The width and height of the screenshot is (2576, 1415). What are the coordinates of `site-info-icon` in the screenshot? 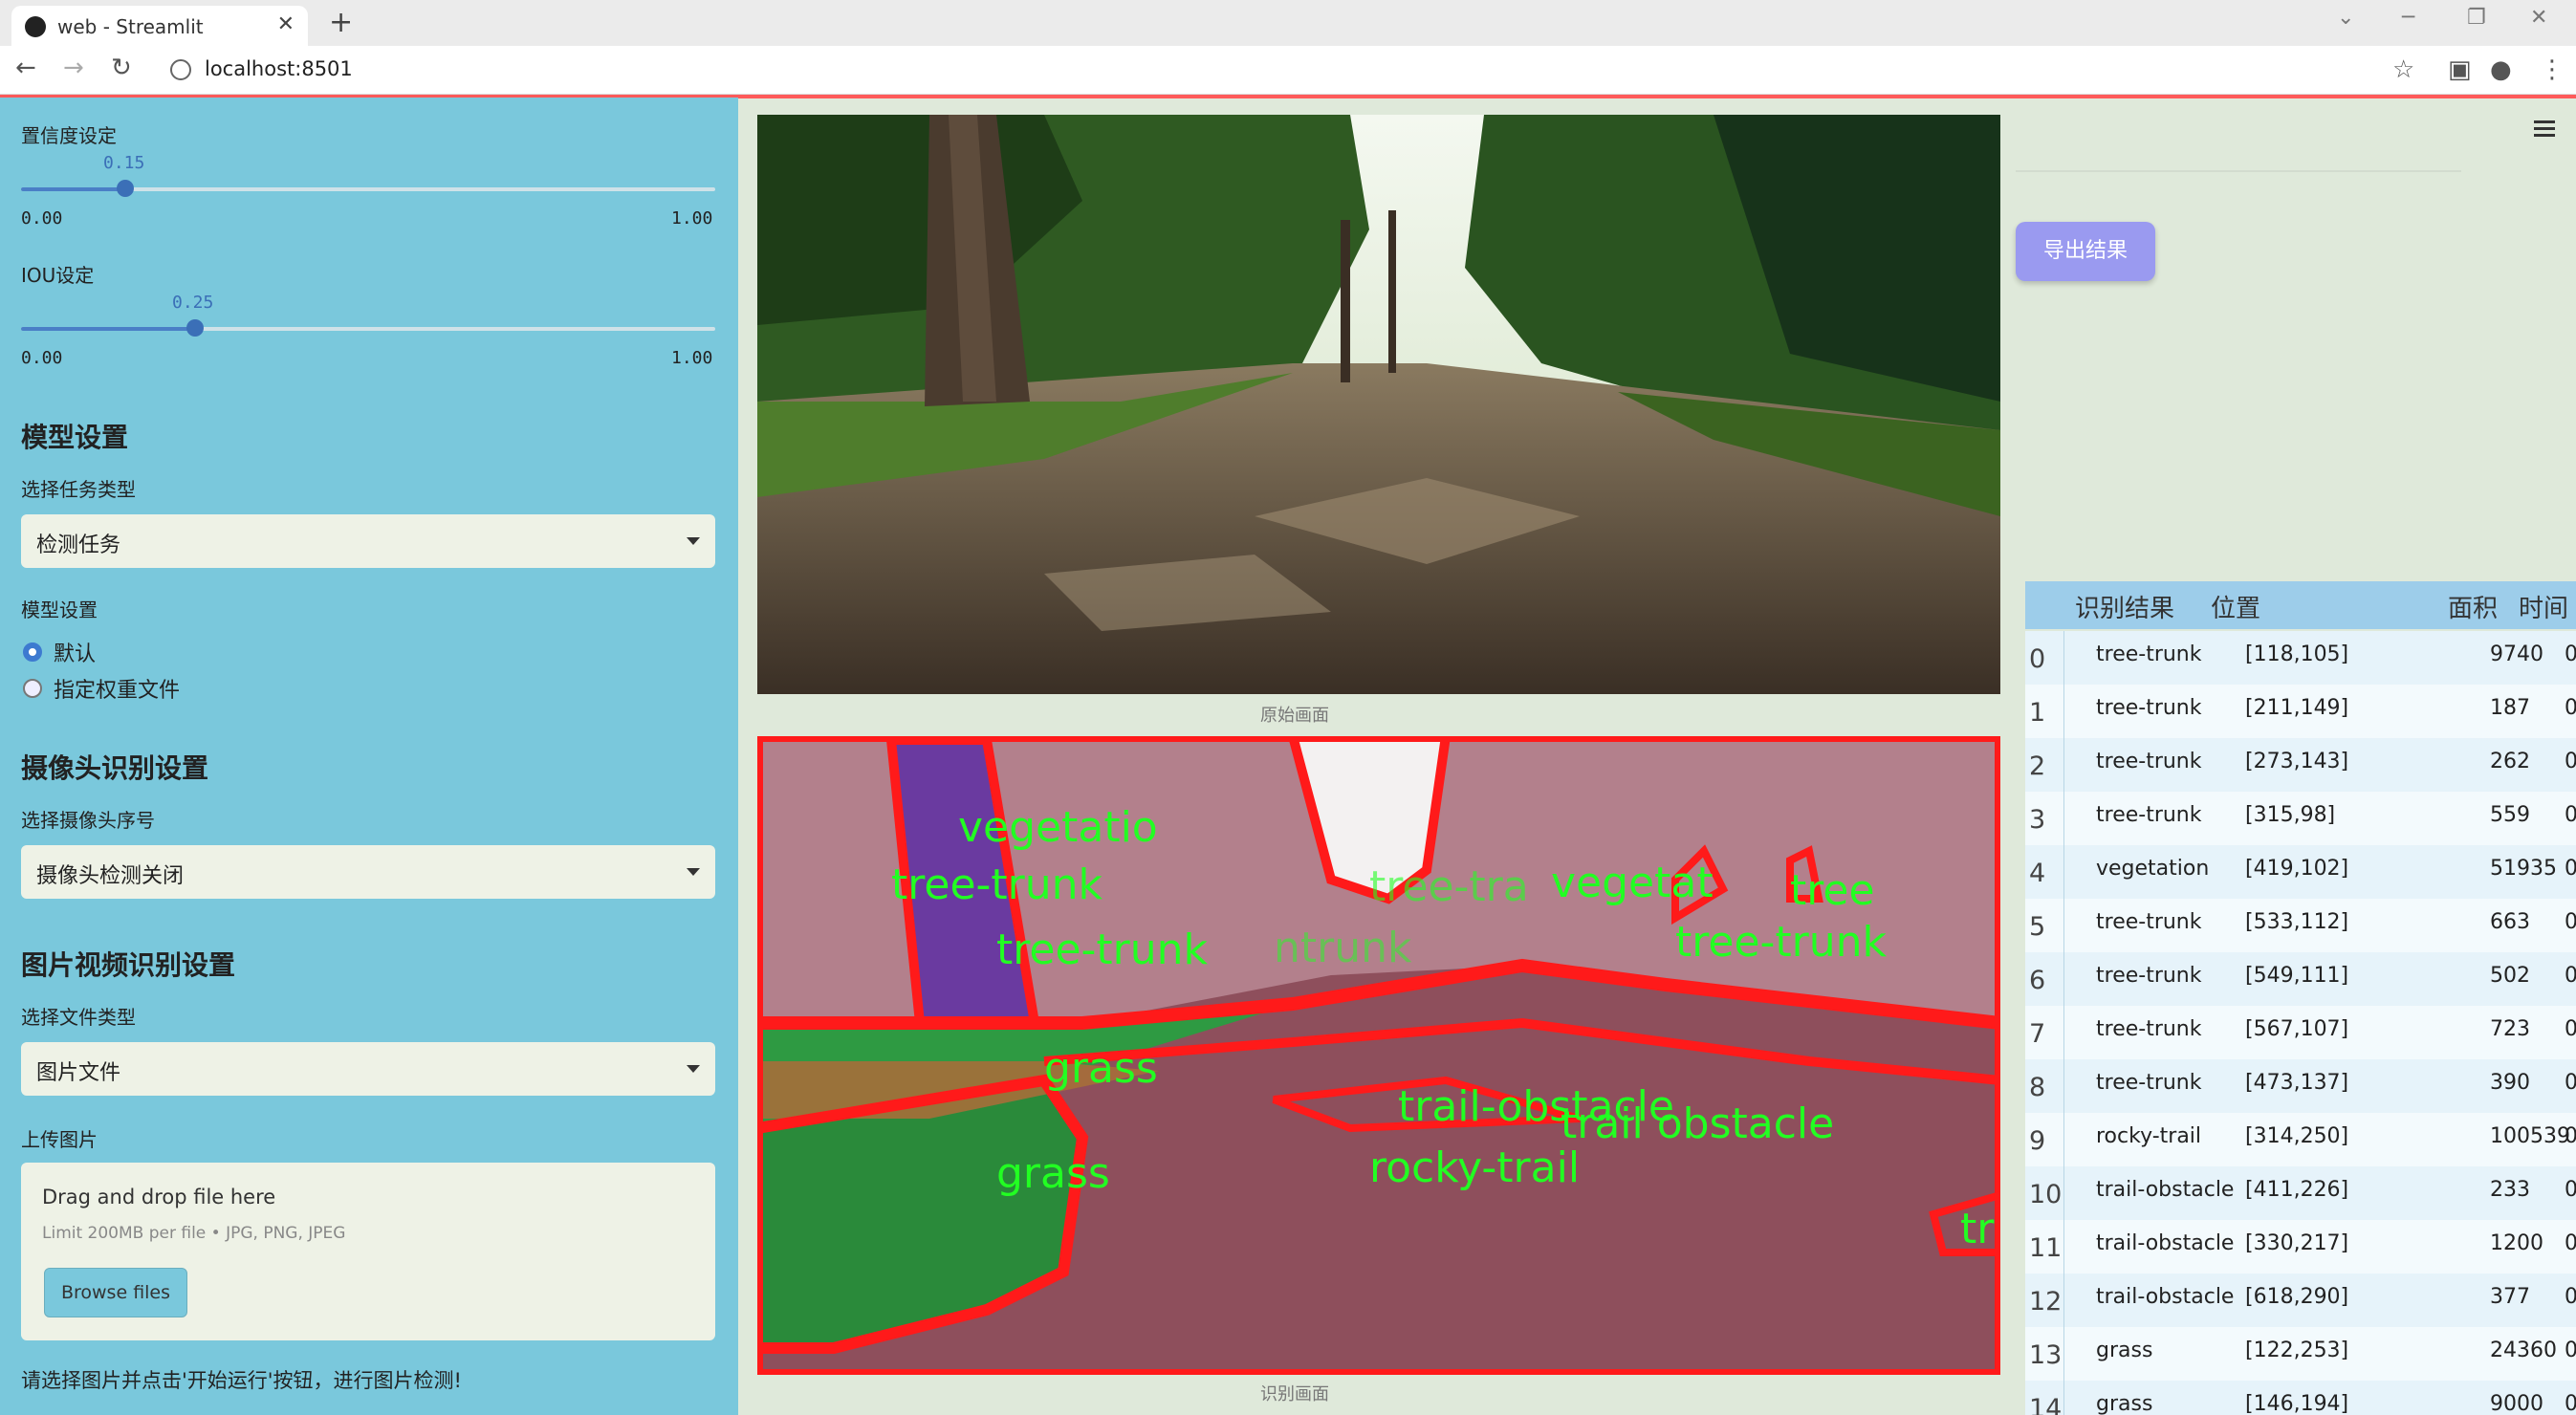 It's located at (180, 69).